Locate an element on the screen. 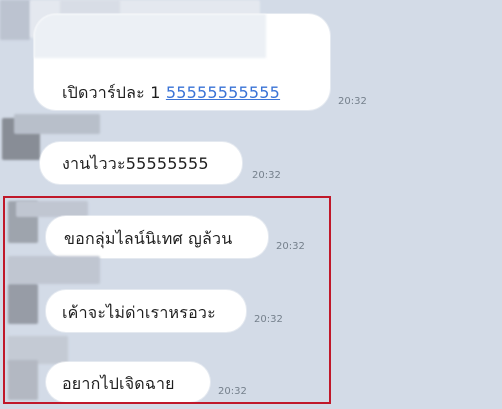 Image resolution: width=502 pixels, height=409 pixels. blurred-avatar-top is located at coordinates (15, 20).